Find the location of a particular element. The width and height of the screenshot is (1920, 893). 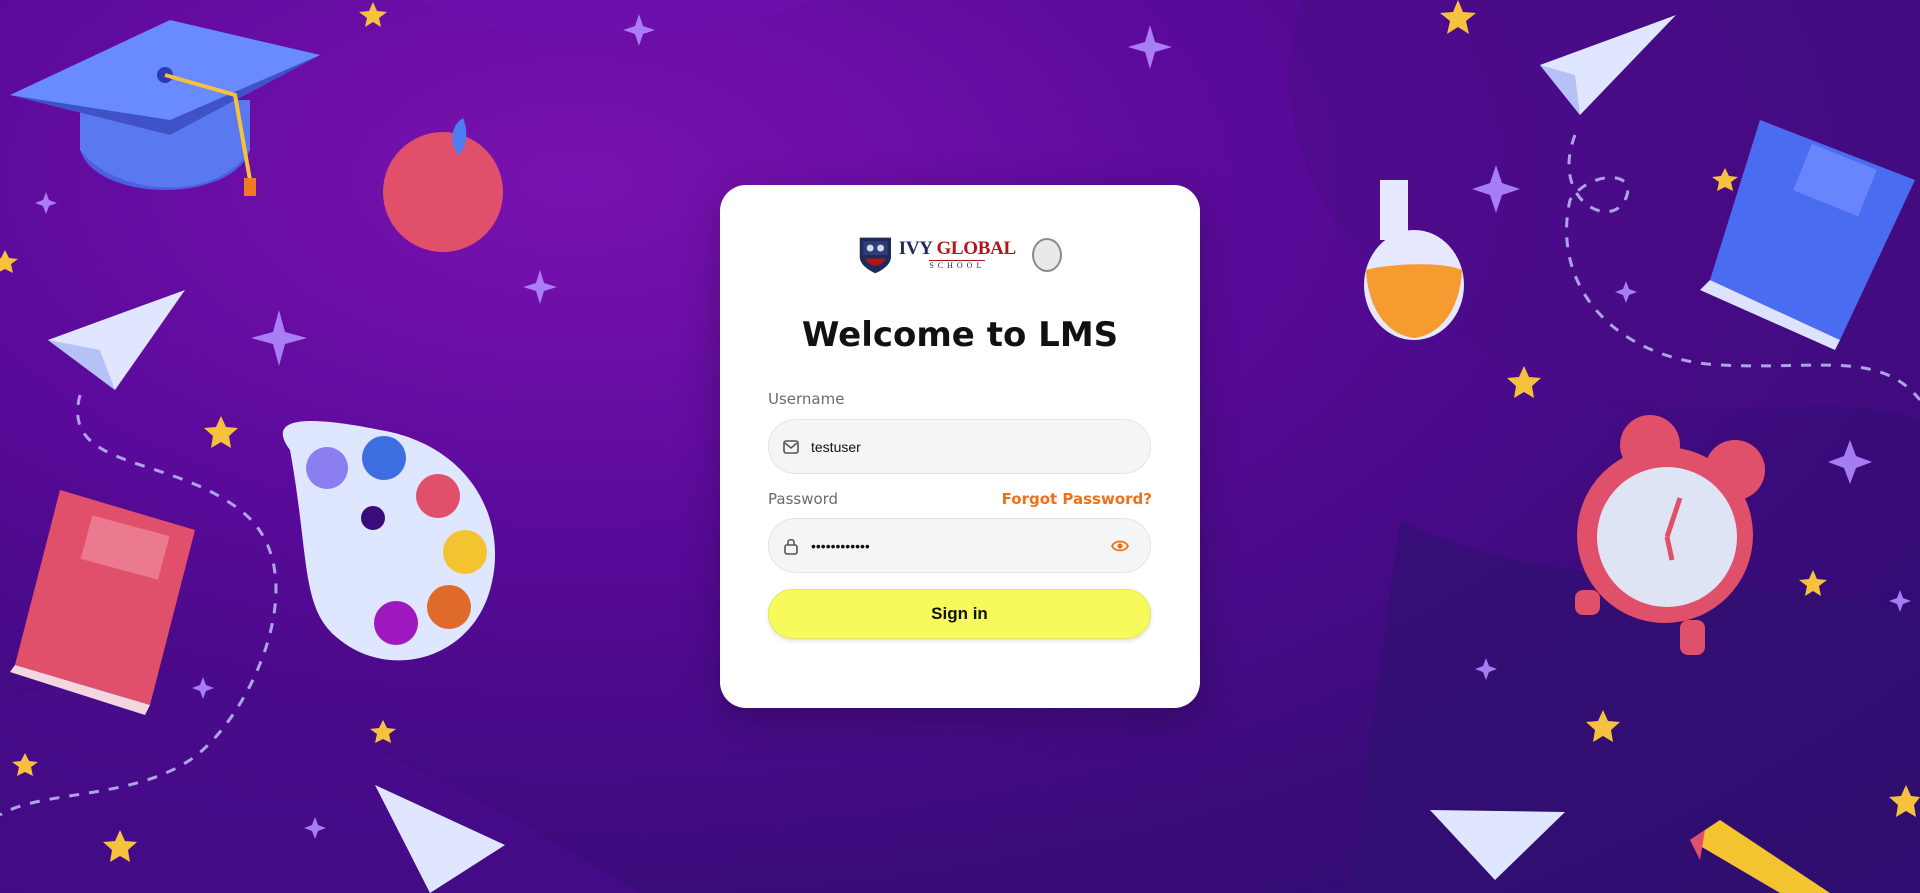

lock-icon is located at coordinates (791, 546).